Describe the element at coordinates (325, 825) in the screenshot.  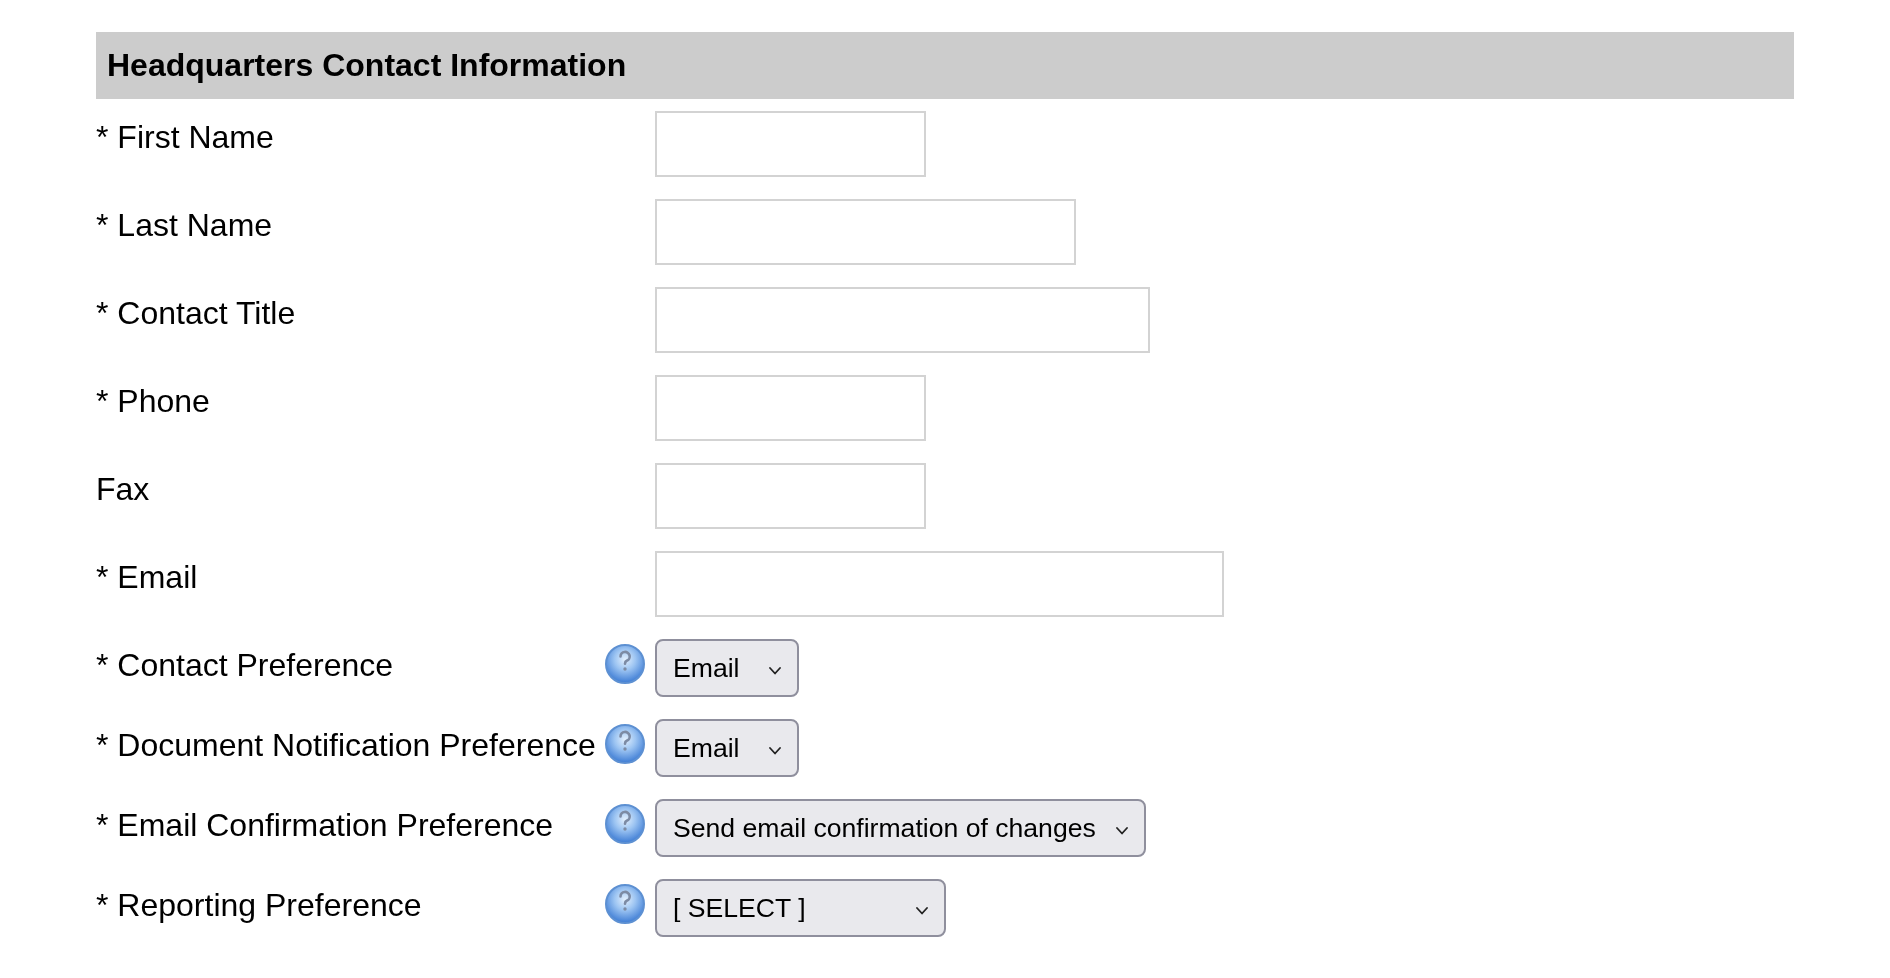
I see `field-label: * Email Confirmation Preference` at that location.